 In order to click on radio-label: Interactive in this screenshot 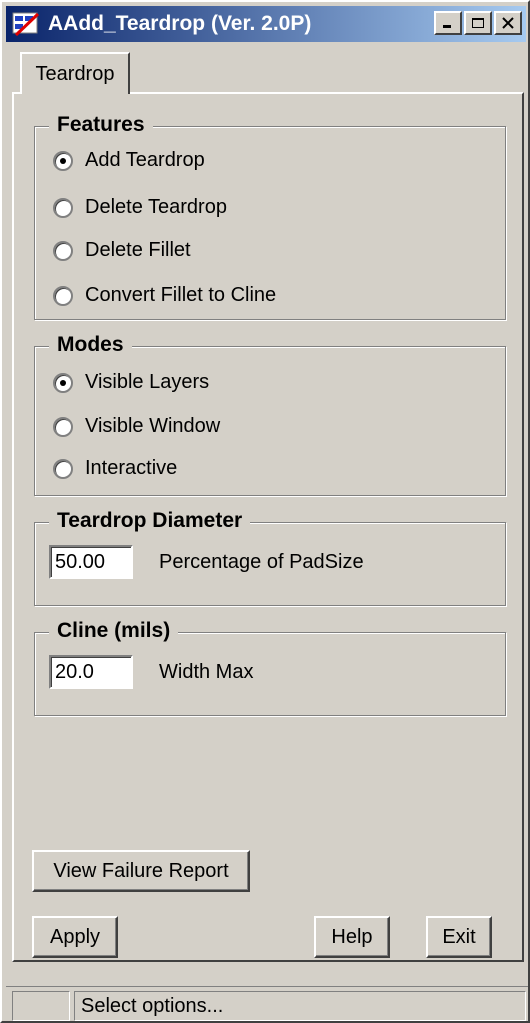, I will do `click(131, 468)`.